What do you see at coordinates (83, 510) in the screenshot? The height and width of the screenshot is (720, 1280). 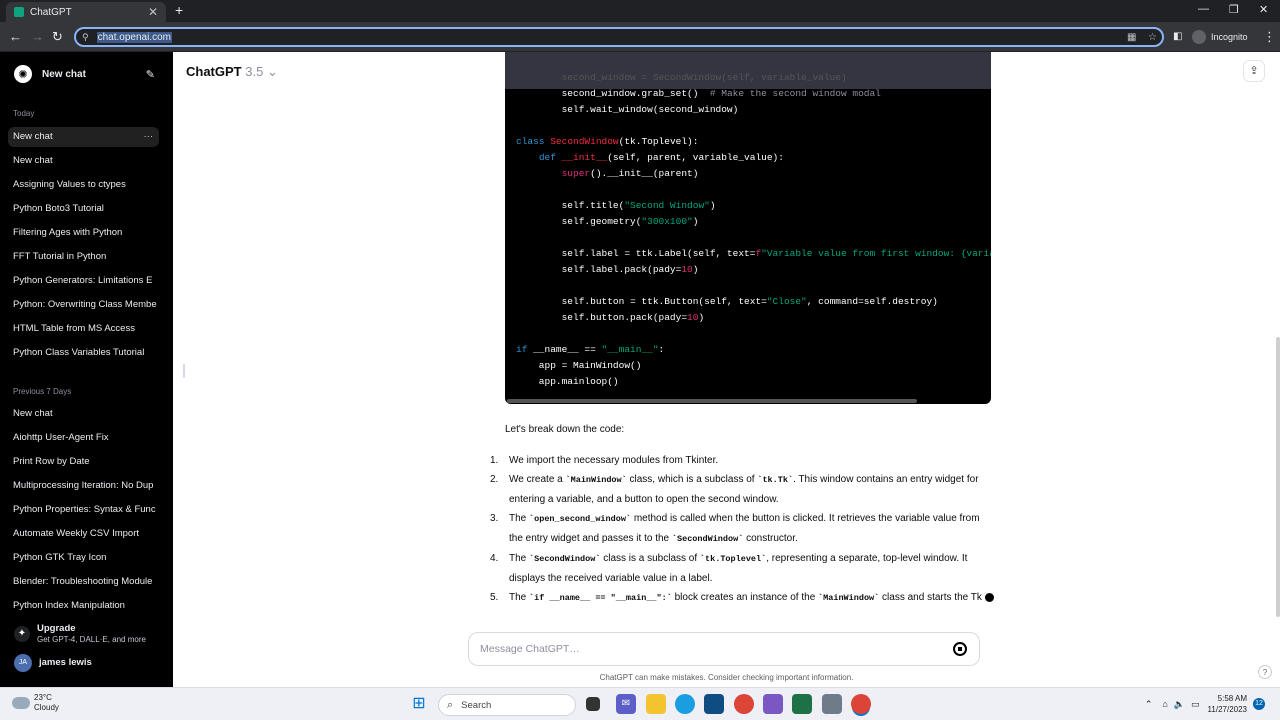 I see `sidebar-chat-item: Python Properties: Syntax & Func` at bounding box center [83, 510].